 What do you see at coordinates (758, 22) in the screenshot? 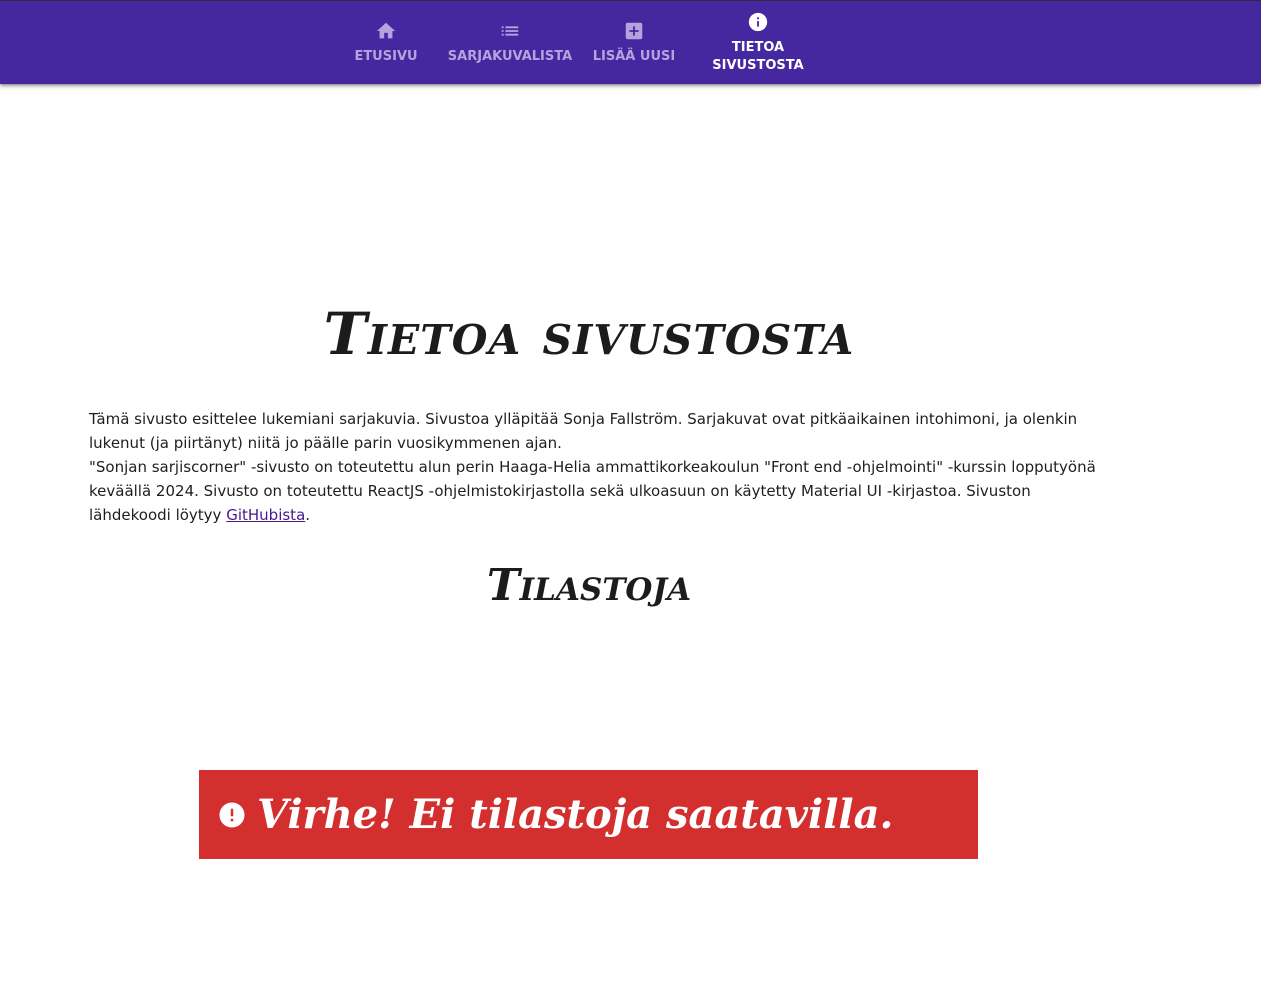
I see `info-icon` at bounding box center [758, 22].